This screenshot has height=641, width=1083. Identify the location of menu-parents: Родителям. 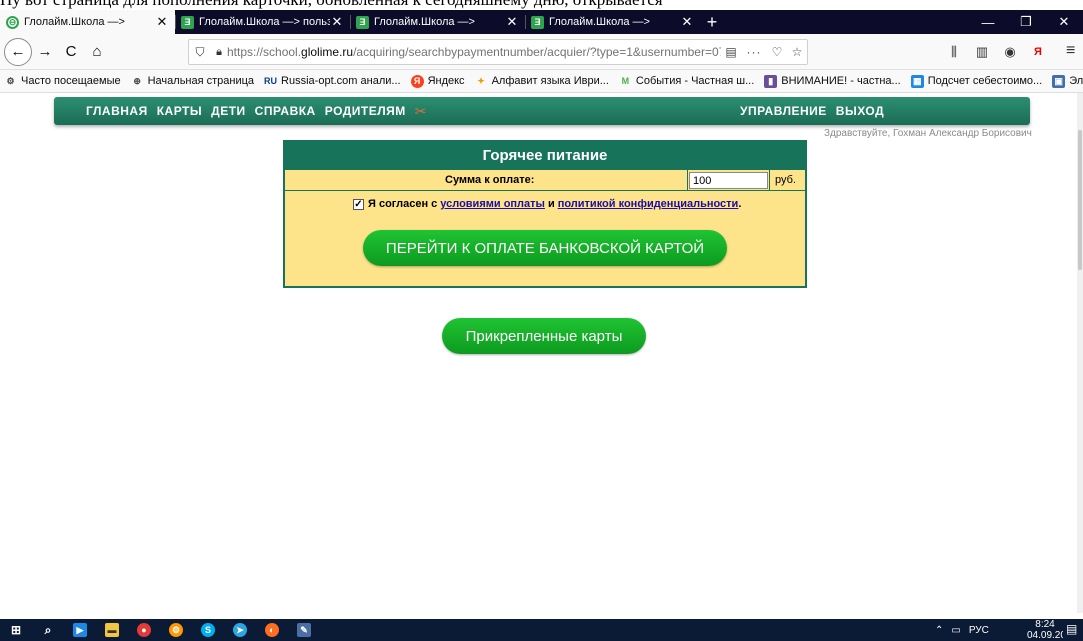
(365, 111).